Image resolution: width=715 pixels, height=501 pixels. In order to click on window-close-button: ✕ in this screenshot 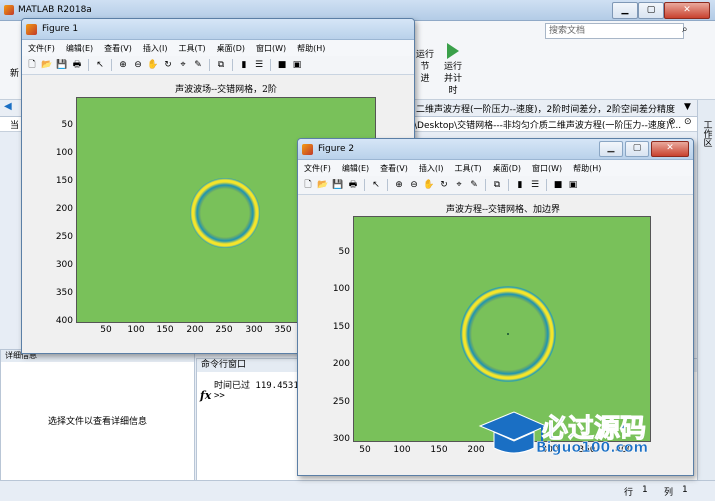, I will do `click(687, 10)`.